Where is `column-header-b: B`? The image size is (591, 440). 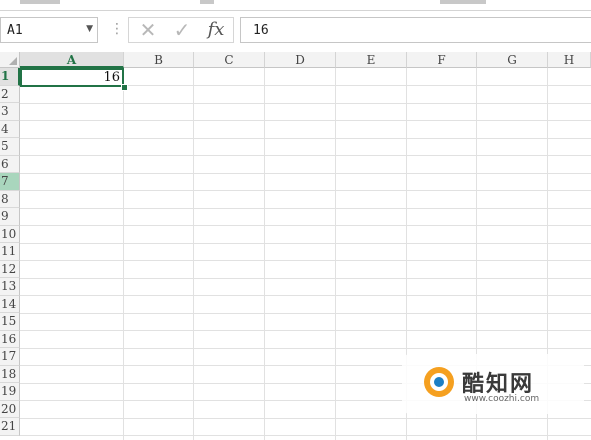 column-header-b: B is located at coordinates (159, 60).